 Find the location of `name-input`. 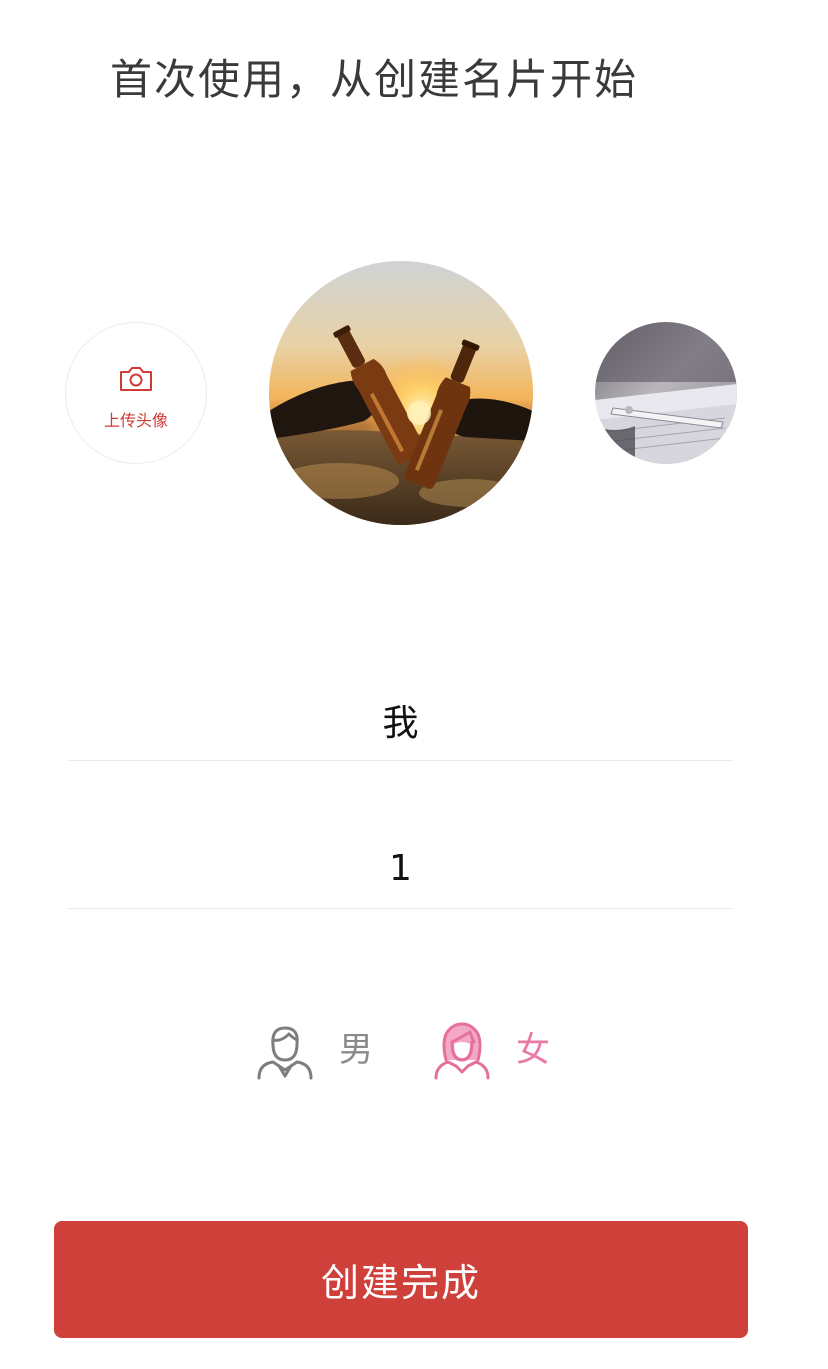

name-input is located at coordinates (400, 720).